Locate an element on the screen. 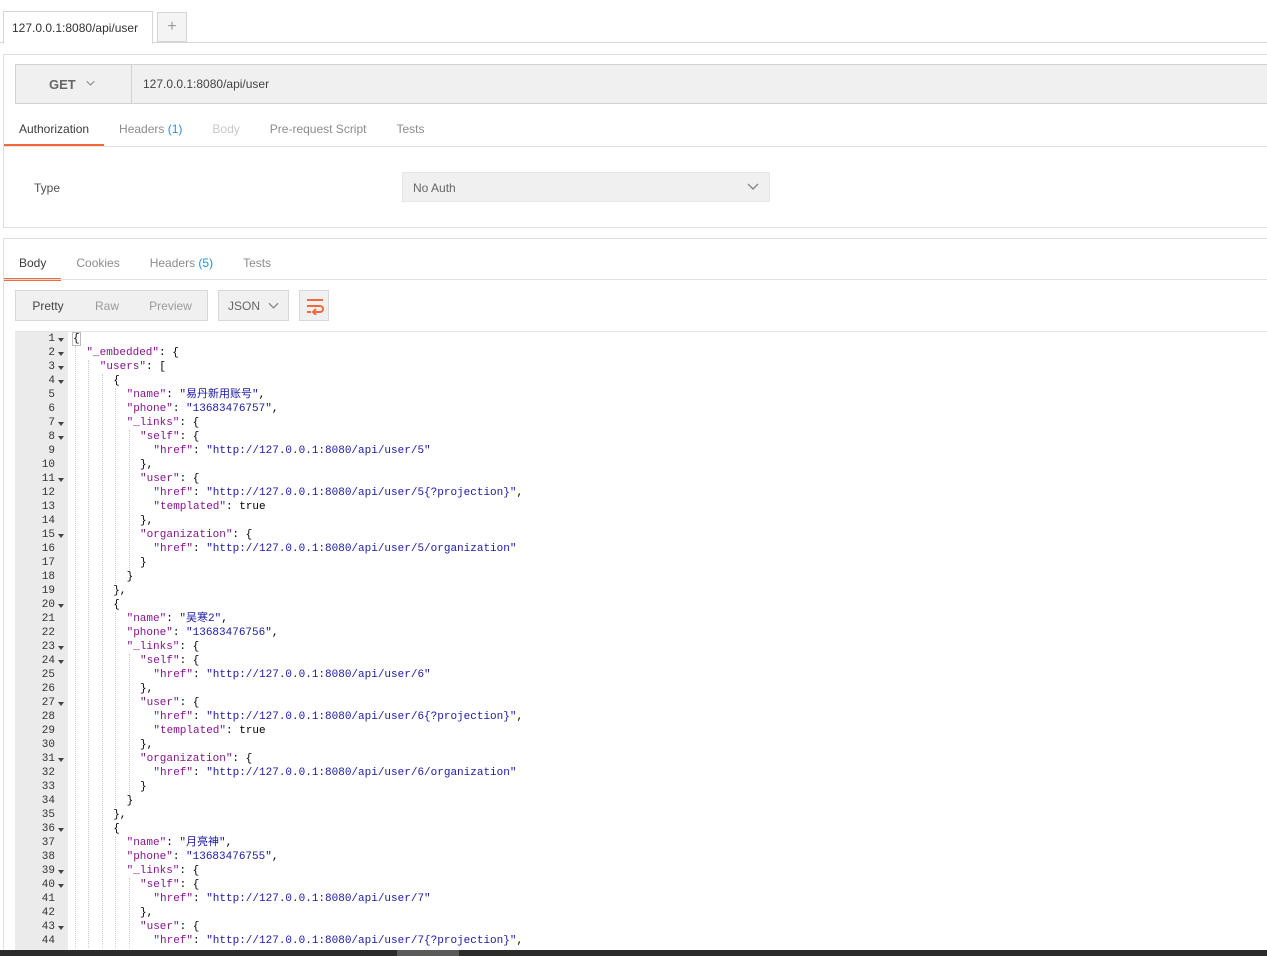  json-string: "易丹新用账号" is located at coordinates (219, 395).